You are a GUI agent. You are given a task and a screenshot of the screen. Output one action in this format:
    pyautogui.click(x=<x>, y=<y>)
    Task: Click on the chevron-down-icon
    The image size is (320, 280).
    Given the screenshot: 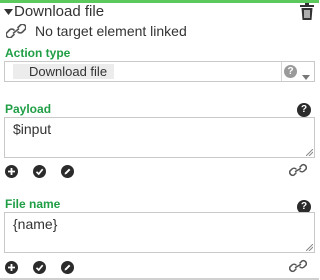 What is the action you would take?
    pyautogui.click(x=306, y=74)
    